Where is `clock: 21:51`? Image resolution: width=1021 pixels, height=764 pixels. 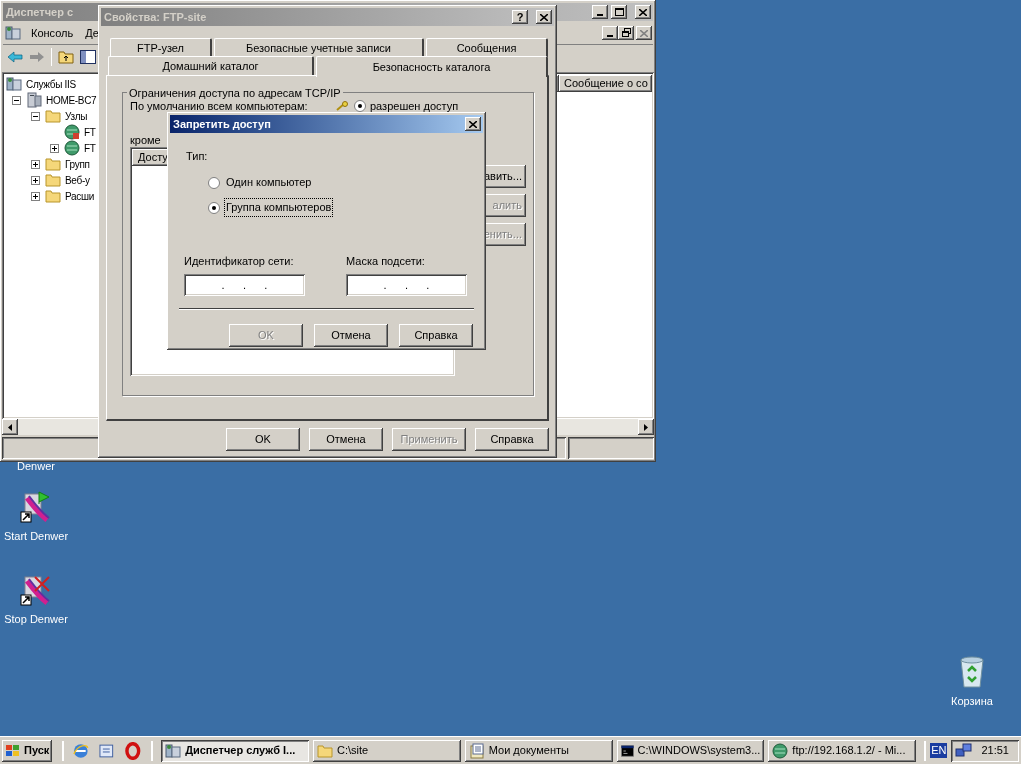
clock: 21:51 is located at coordinates (995, 751).